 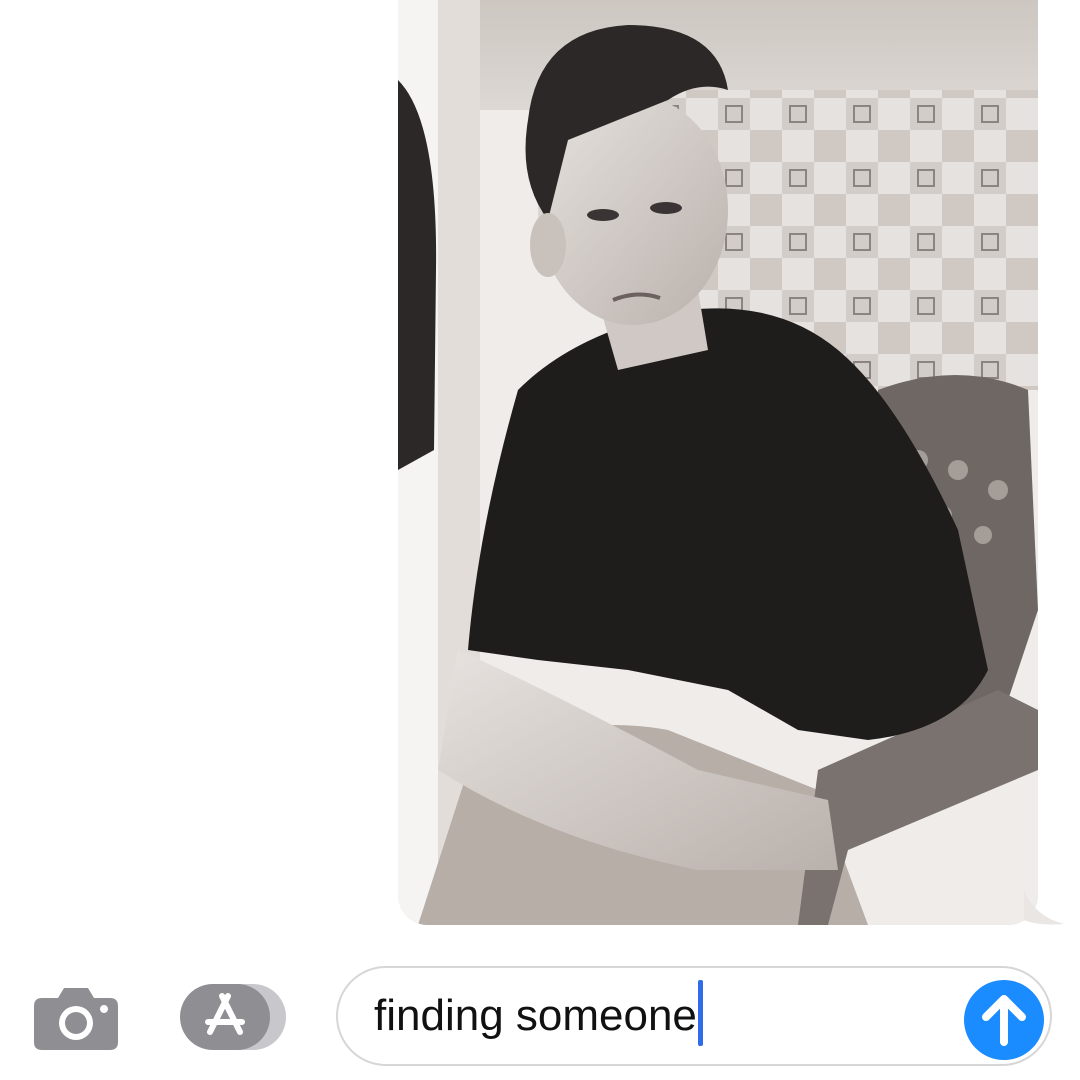 I want to click on arrow-up-icon, so click(x=1004, y=1020).